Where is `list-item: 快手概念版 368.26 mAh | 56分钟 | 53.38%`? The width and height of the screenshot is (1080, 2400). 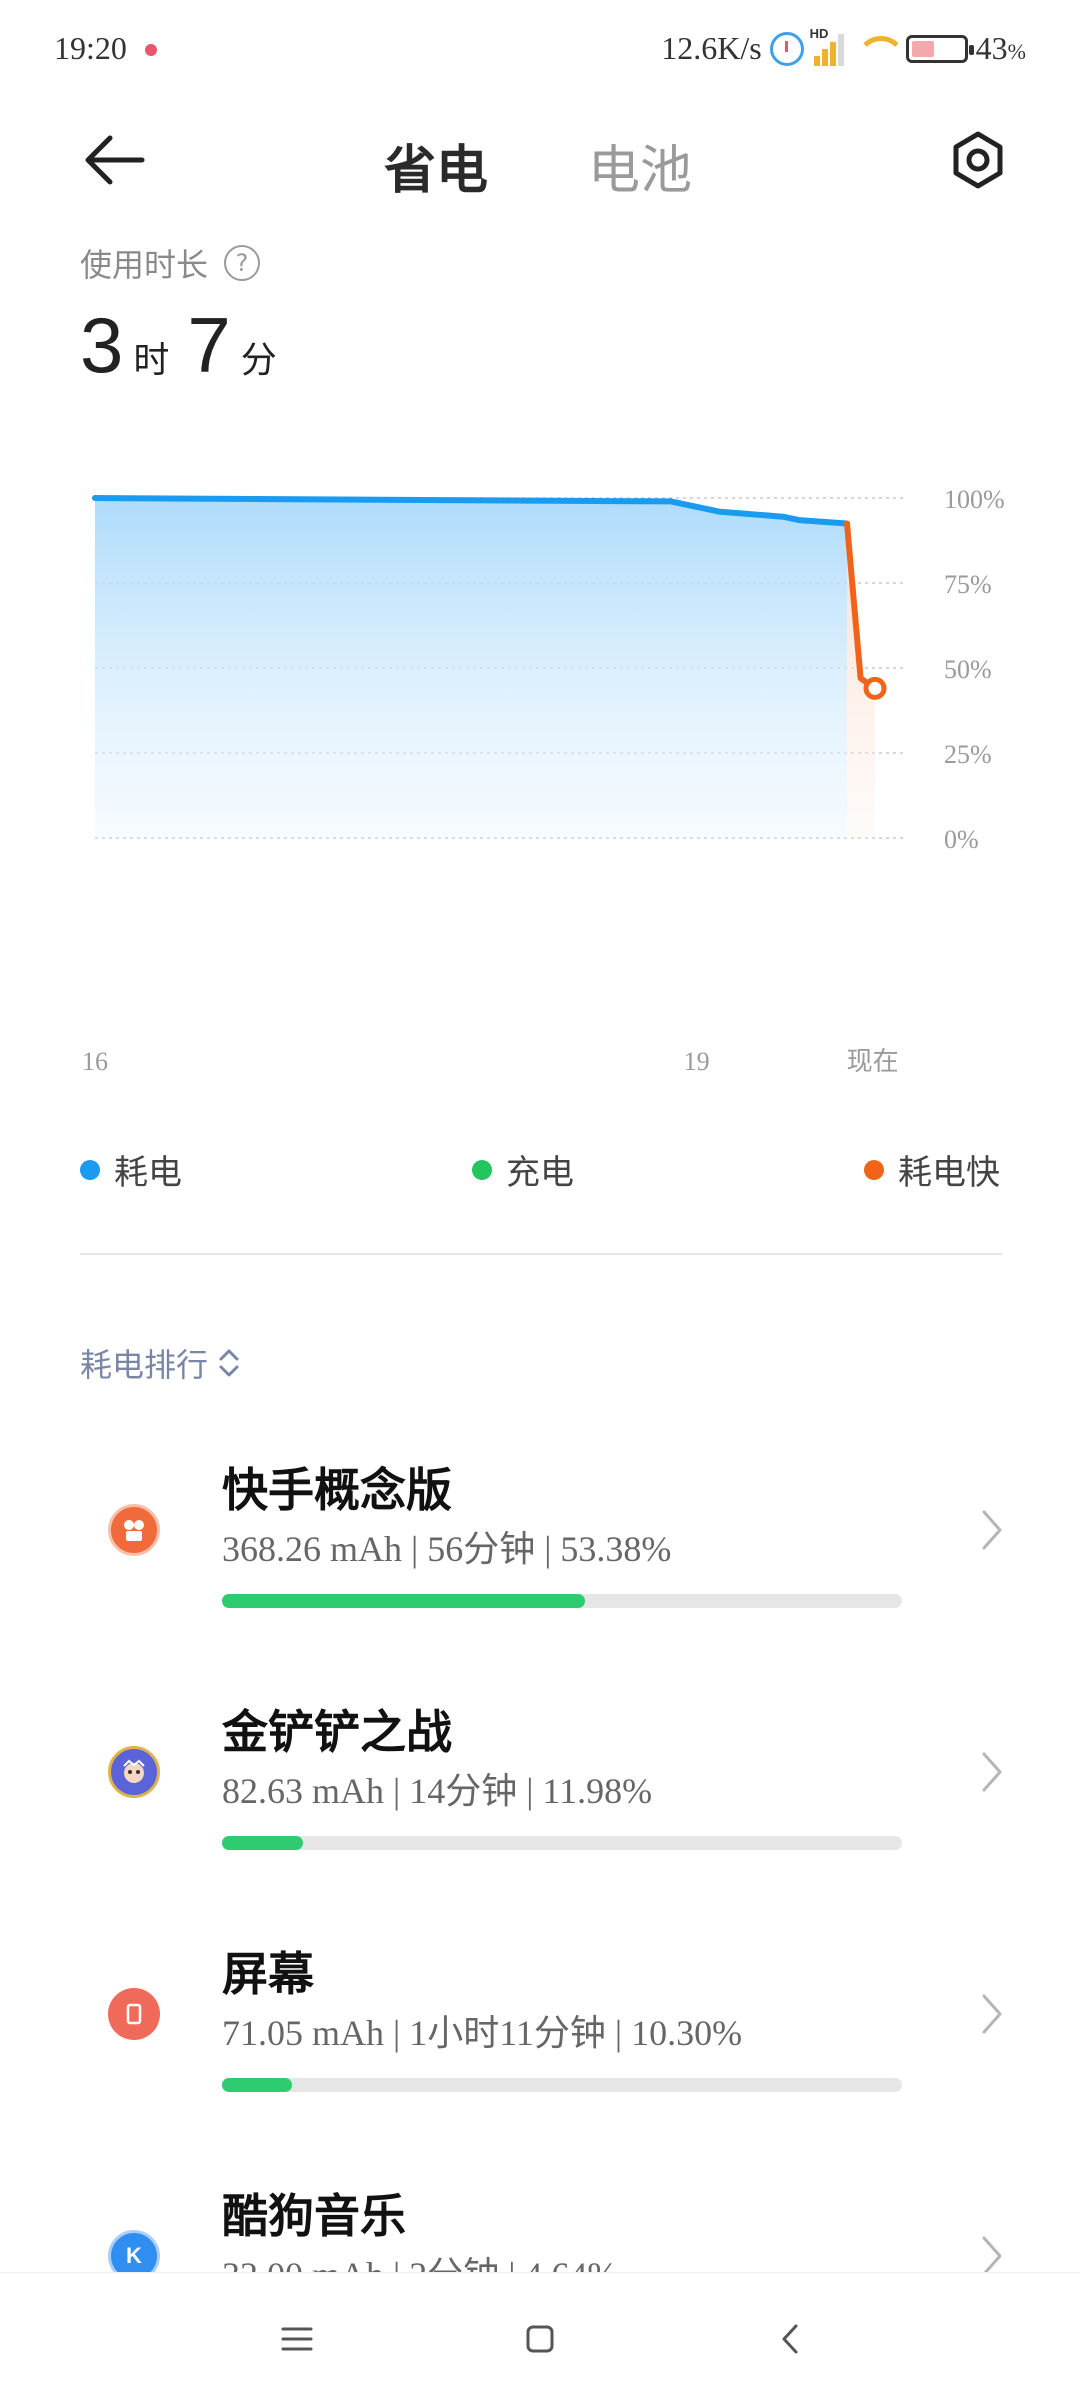 list-item: 快手概念版 368.26 mAh | 56分钟 | 53.38% is located at coordinates (540, 1530).